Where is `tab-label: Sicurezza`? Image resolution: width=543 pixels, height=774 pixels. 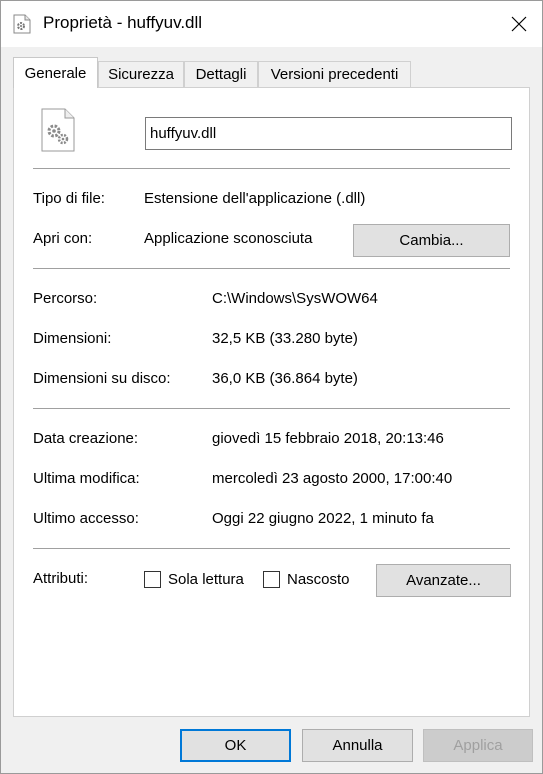 tab-label: Sicurezza is located at coordinates (141, 74).